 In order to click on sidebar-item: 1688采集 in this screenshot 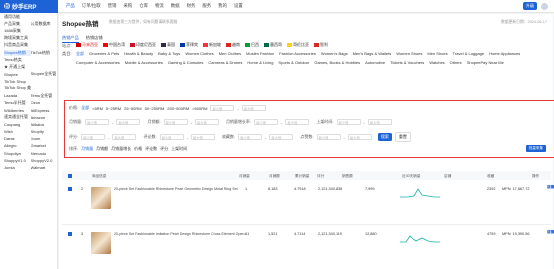, I will do `click(17, 31)`.